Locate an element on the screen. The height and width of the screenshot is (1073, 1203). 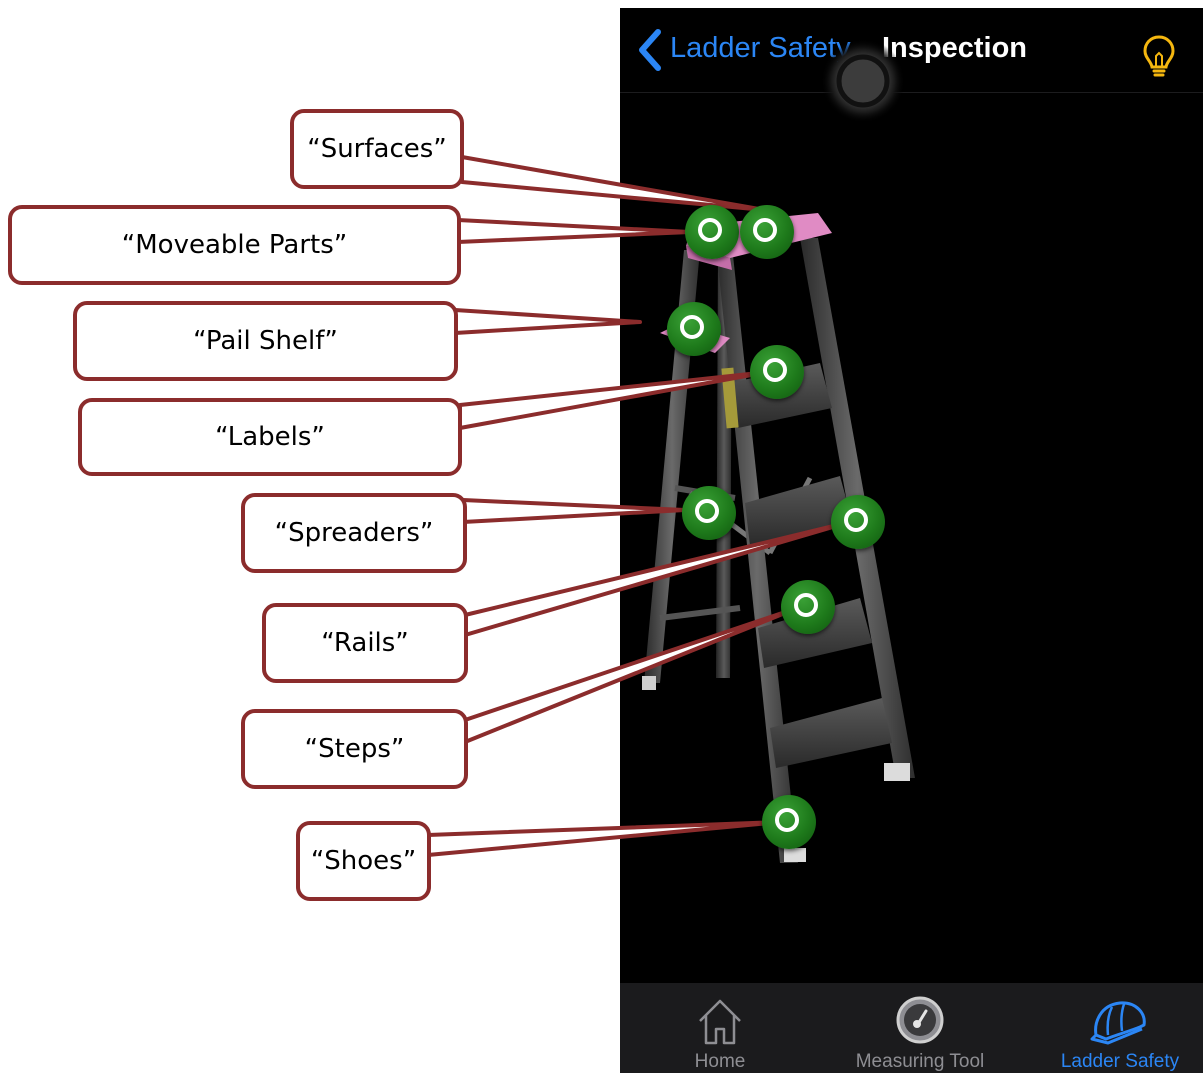
tab-measuring-tool: Measuring Tool is located at coordinates (920, 1028).